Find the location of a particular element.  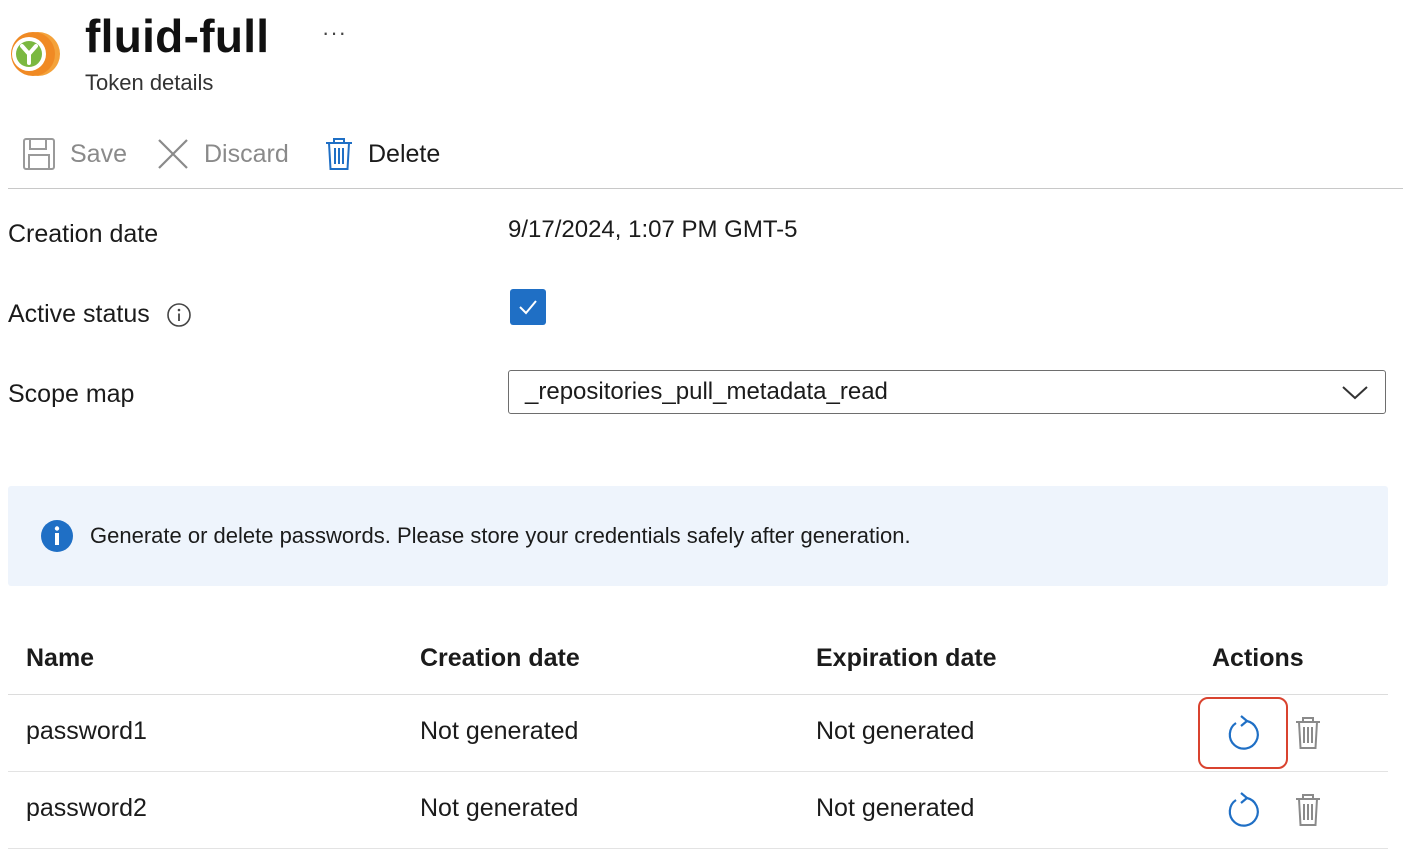

password-name-link: password2 is located at coordinates (86, 808).